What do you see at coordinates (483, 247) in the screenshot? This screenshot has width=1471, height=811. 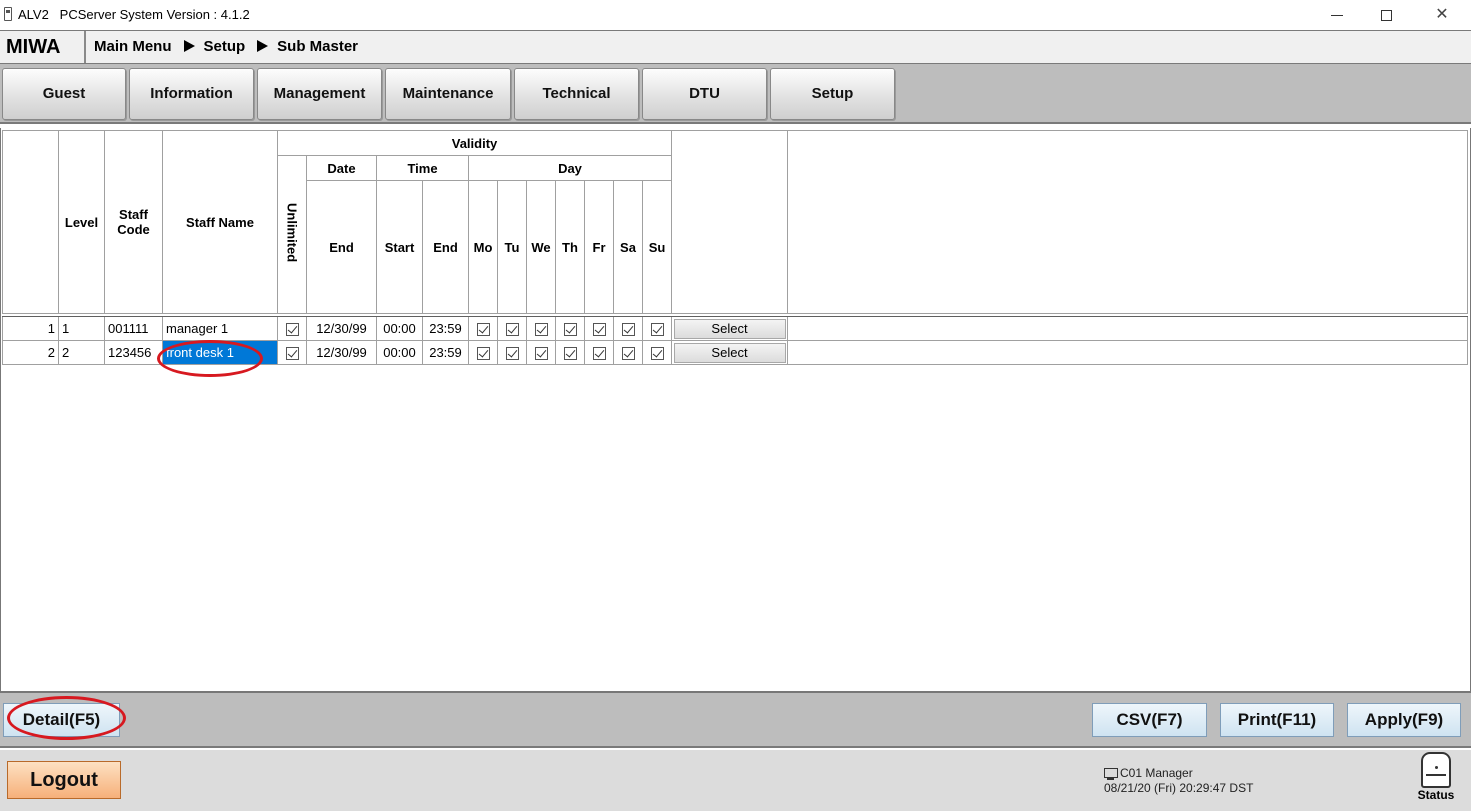 I see `day-mo-header: Mo` at bounding box center [483, 247].